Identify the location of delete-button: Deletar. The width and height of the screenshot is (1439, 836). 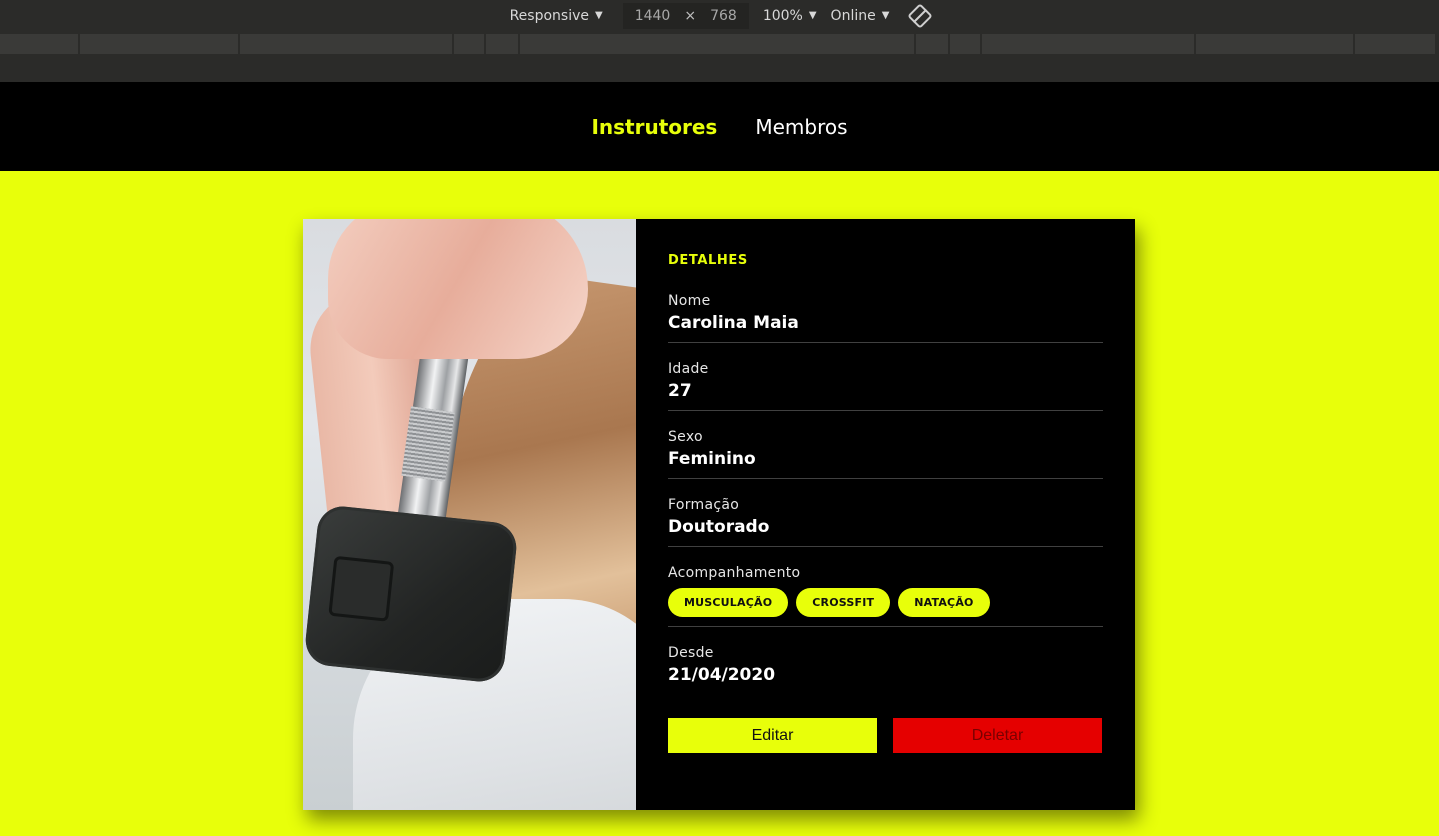
(997, 735).